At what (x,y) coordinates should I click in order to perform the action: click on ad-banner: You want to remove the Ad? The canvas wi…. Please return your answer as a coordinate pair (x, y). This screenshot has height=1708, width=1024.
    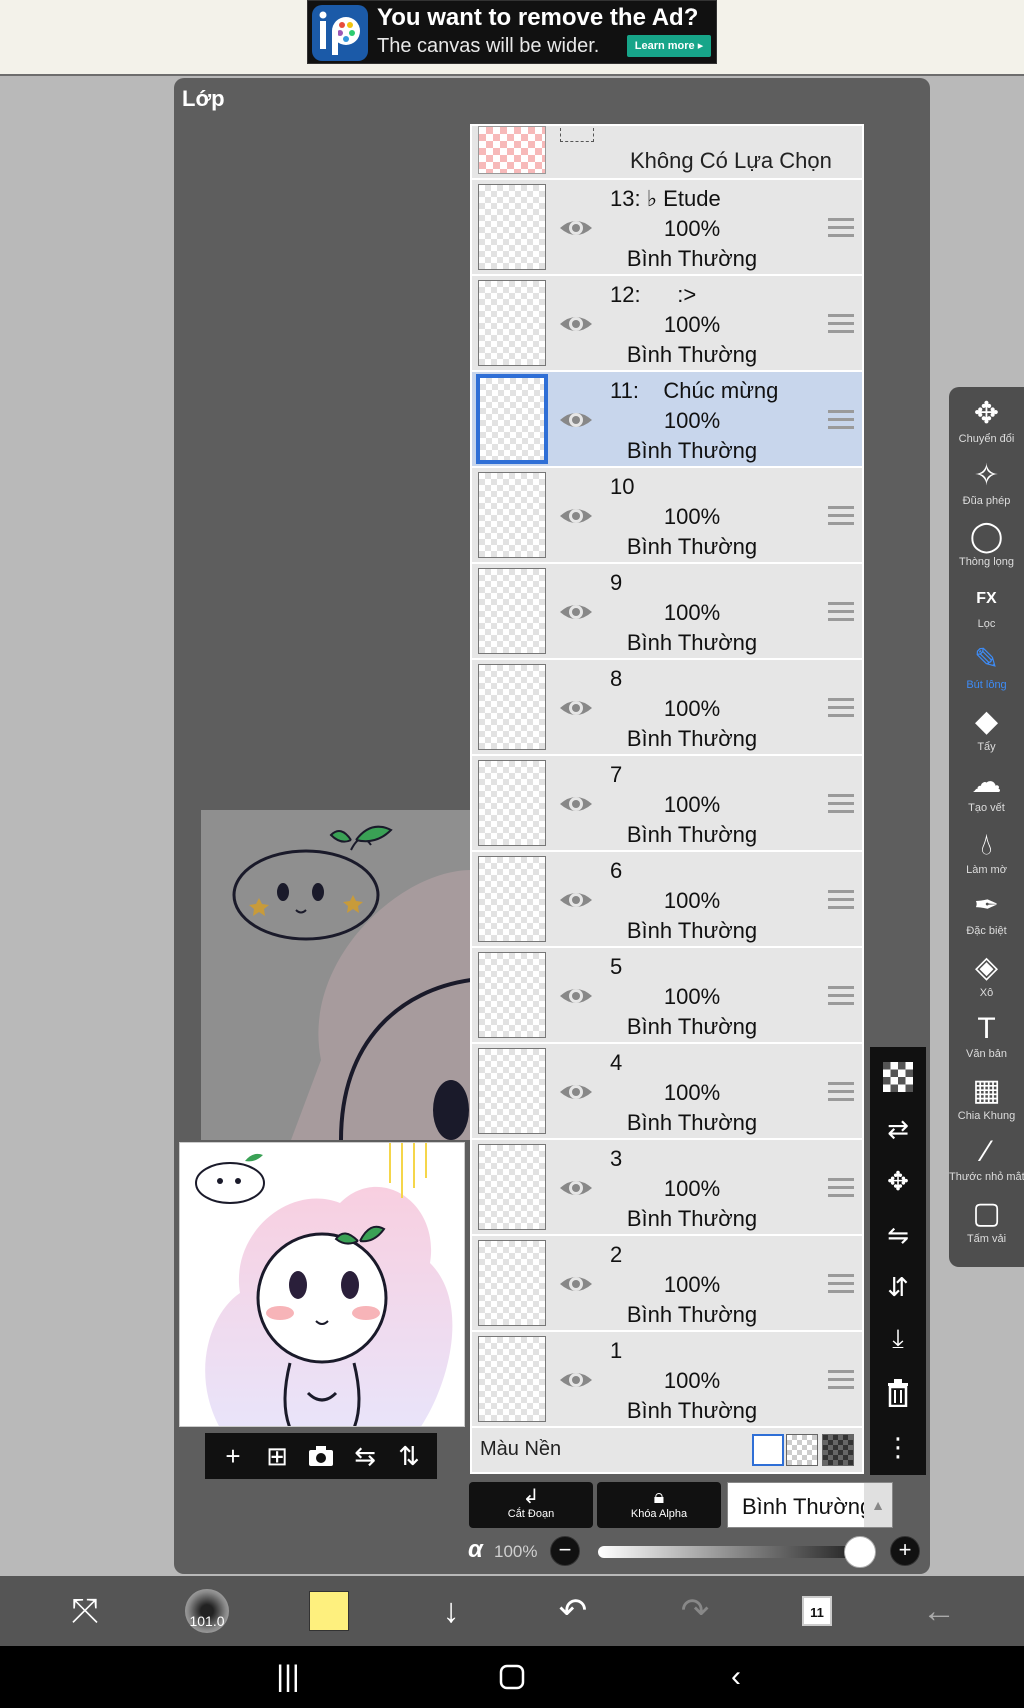
    Looking at the image, I should click on (512, 32).